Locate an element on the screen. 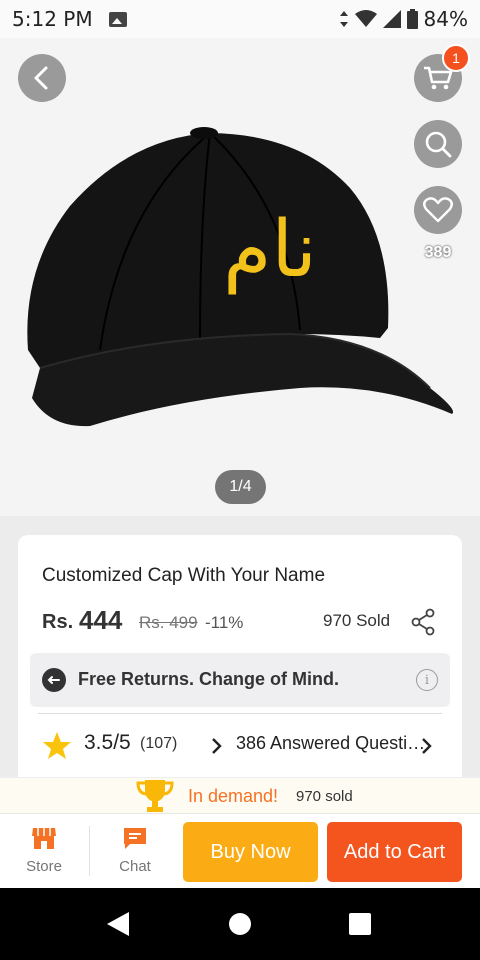 This screenshot has height=960, width=480. system-nav-bar is located at coordinates (240, 924).